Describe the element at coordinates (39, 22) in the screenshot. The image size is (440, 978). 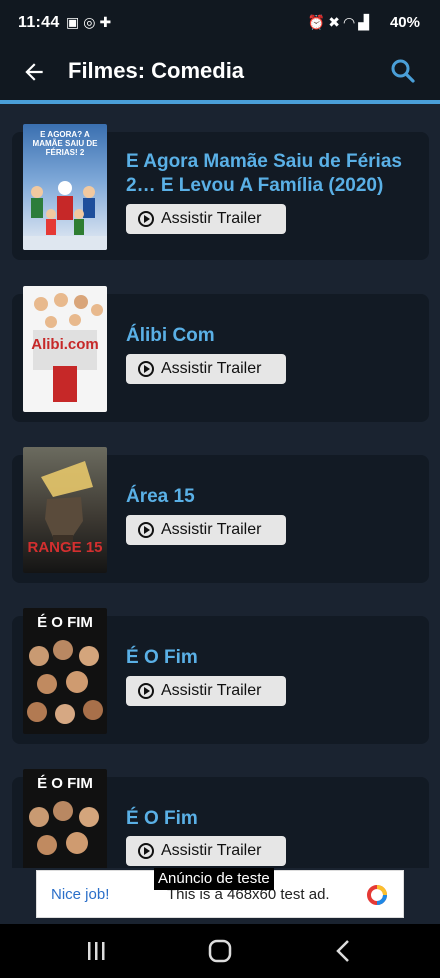
I see `status-time: 11:44` at that location.